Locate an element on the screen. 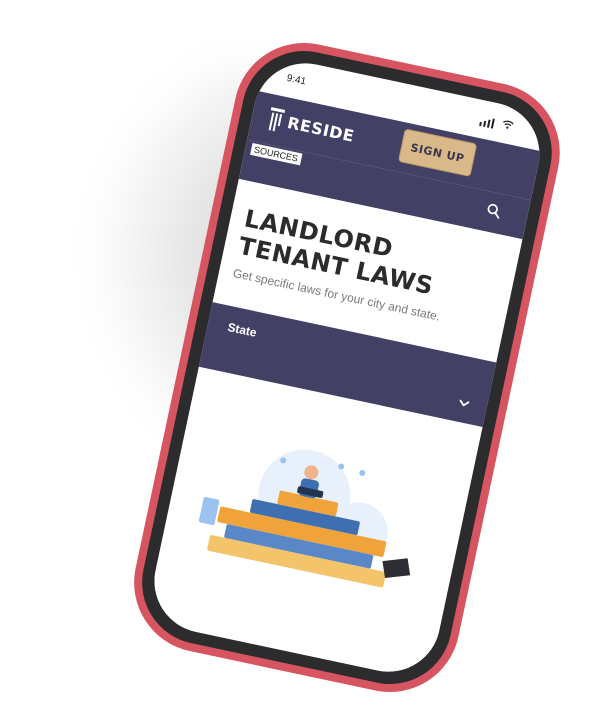  chevron-down-icon is located at coordinates (464, 403).